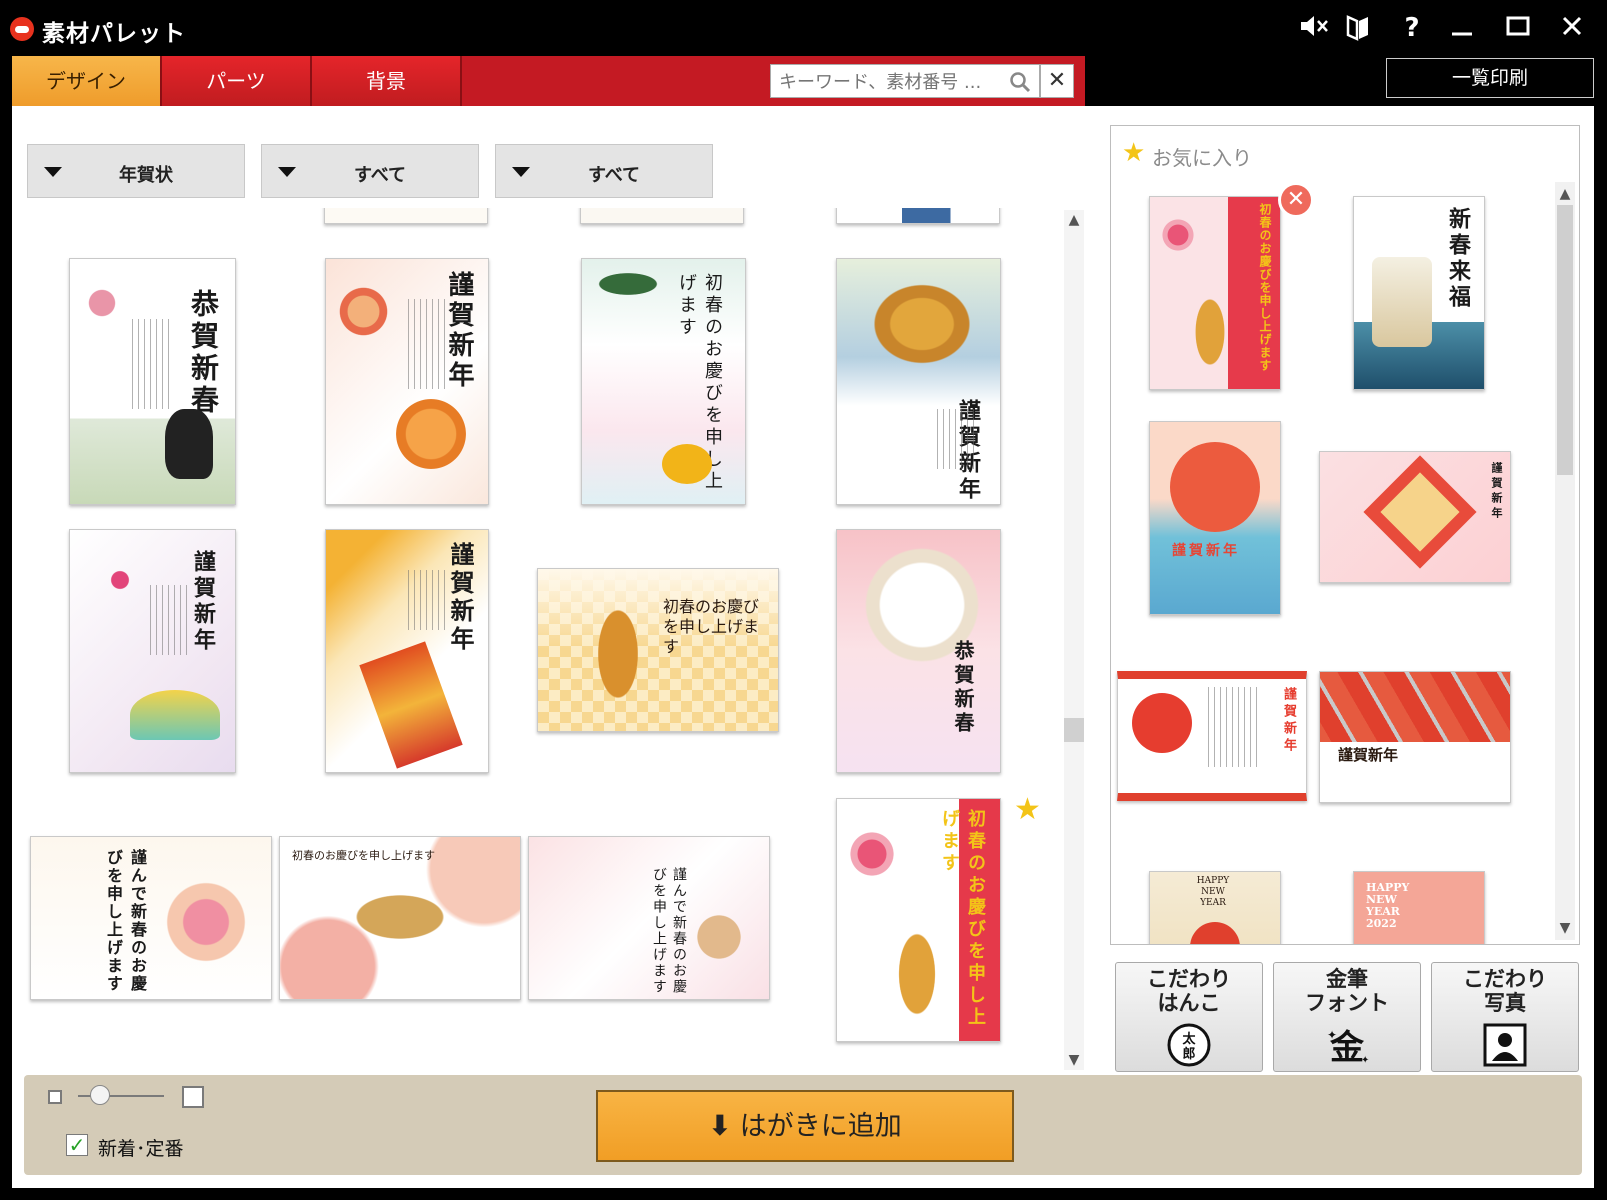  Describe the element at coordinates (1074, 730) in the screenshot. I see `gallery-scroll-thumb` at that location.